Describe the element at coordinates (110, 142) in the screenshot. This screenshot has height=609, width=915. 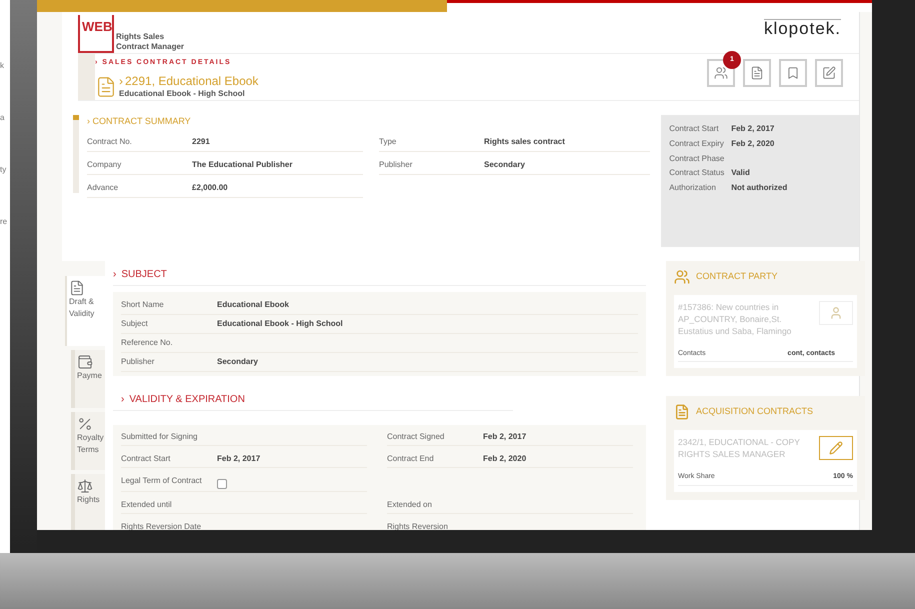
I see `field-label: Contract No.` at that location.